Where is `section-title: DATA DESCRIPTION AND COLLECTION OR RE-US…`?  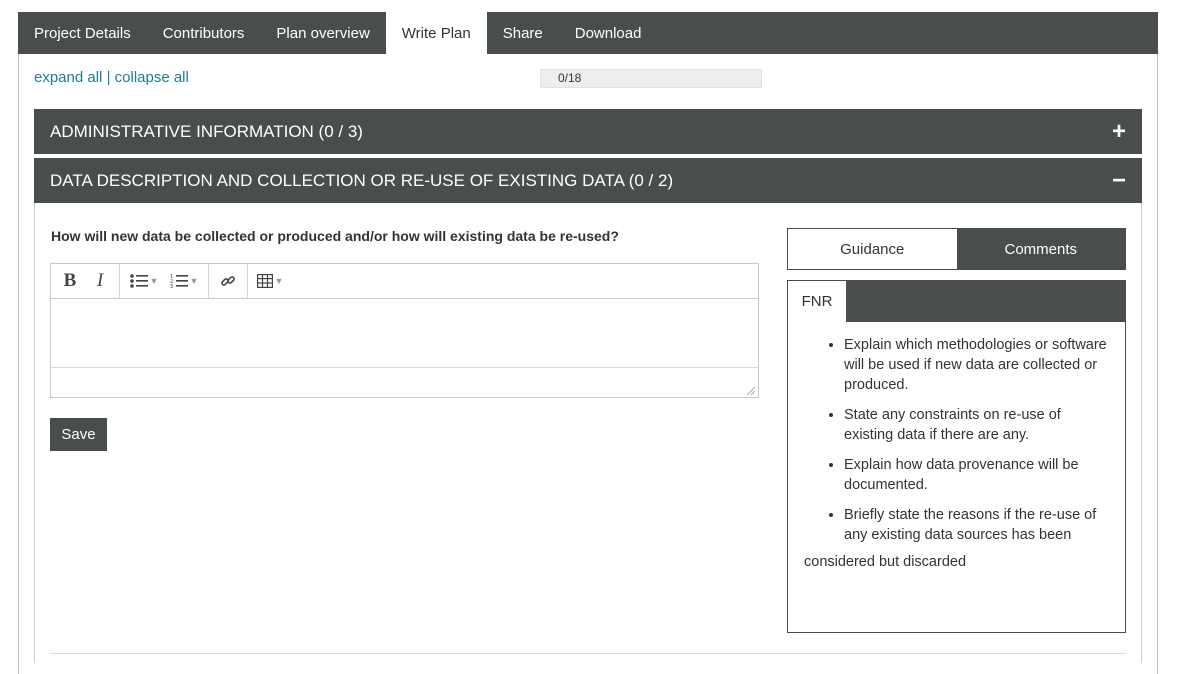 section-title: DATA DESCRIPTION AND COLLECTION OR RE-US… is located at coordinates (362, 180).